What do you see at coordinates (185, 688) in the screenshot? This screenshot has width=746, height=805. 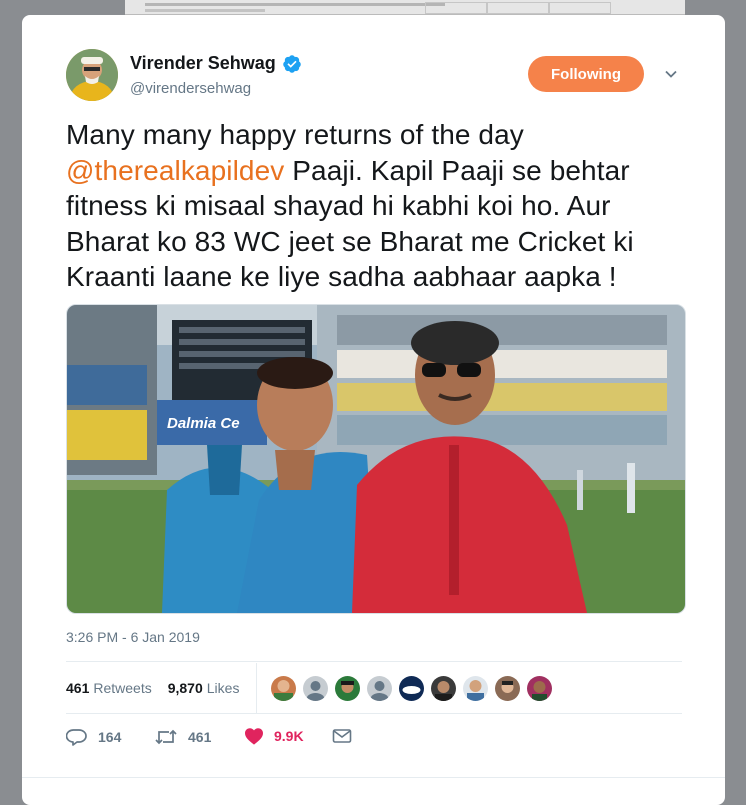 I see `likes-count: 9,870` at bounding box center [185, 688].